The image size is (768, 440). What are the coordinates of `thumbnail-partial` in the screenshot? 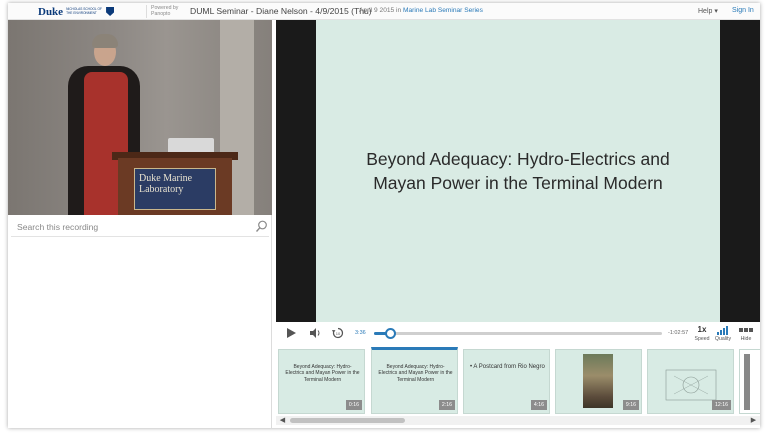 It's located at (749, 381).